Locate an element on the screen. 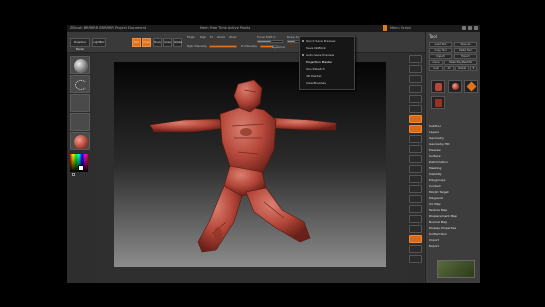 Image resolution: width=545 pixels, height=307 pixels. palette-item-visibility: Visibility is located at coordinates (435, 174).